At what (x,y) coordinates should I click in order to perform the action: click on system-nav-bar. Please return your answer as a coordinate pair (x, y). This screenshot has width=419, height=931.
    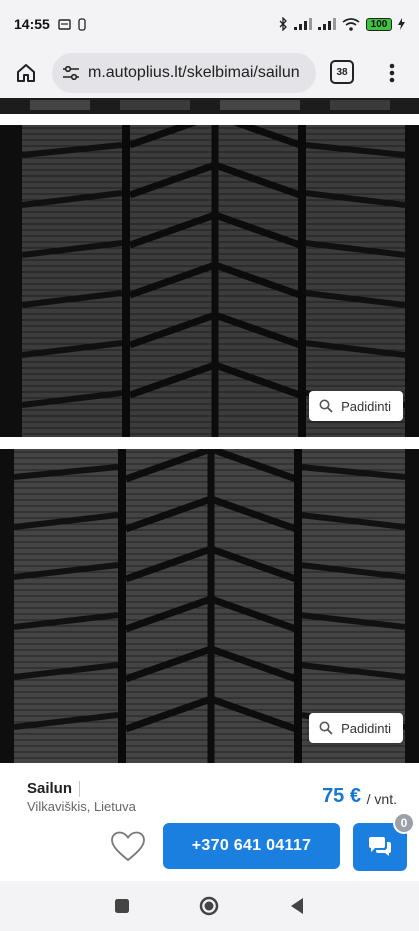
    Looking at the image, I should click on (209, 906).